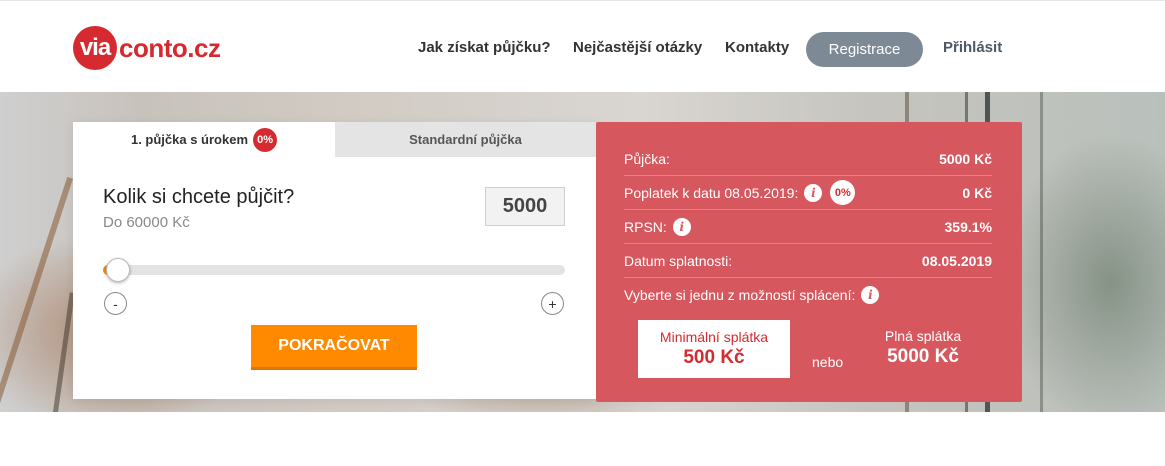 The image size is (1165, 466). I want to click on tab-standard-loan: Standardní půjčka, so click(465, 139).